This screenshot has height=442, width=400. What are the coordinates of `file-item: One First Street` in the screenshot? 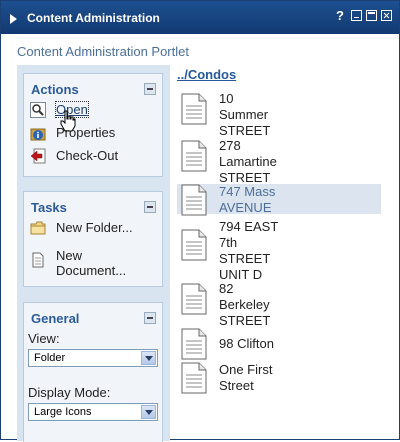 It's located at (279, 379).